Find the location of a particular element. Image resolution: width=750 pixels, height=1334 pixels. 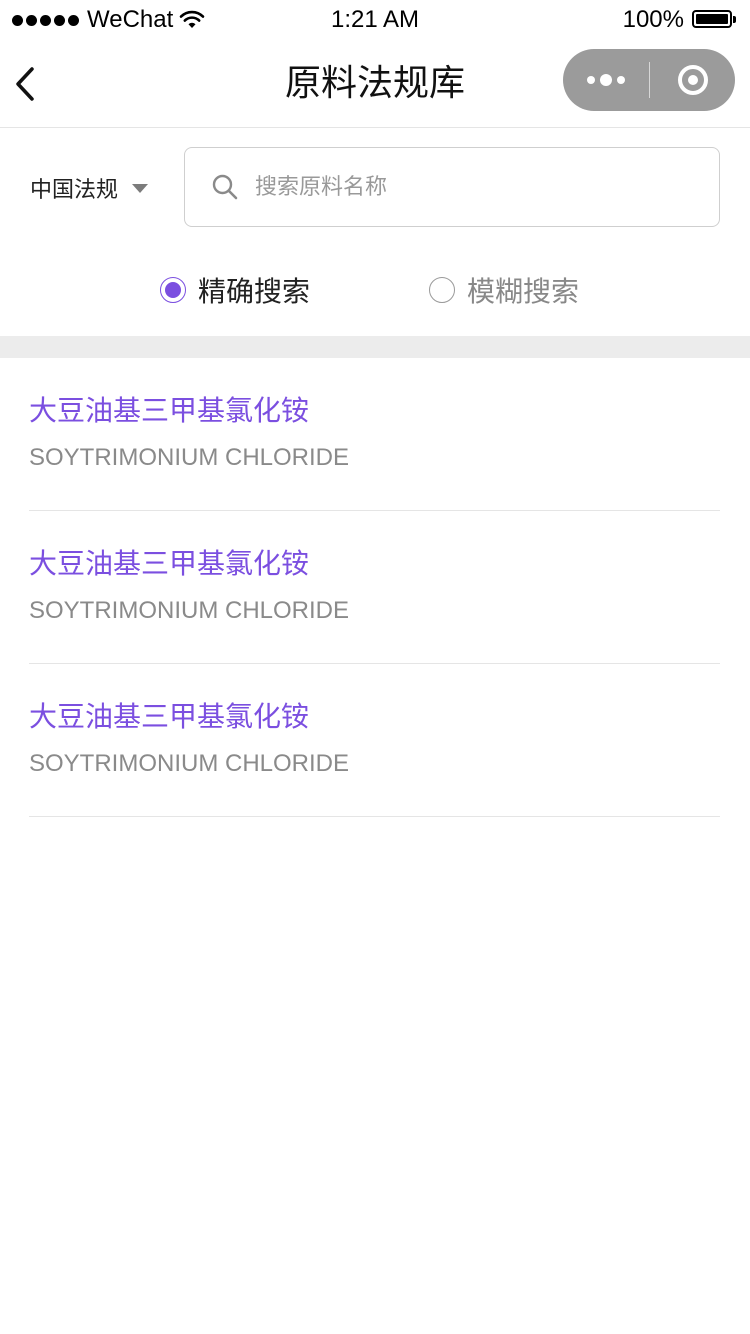

status-right: 100% is located at coordinates (680, 20).